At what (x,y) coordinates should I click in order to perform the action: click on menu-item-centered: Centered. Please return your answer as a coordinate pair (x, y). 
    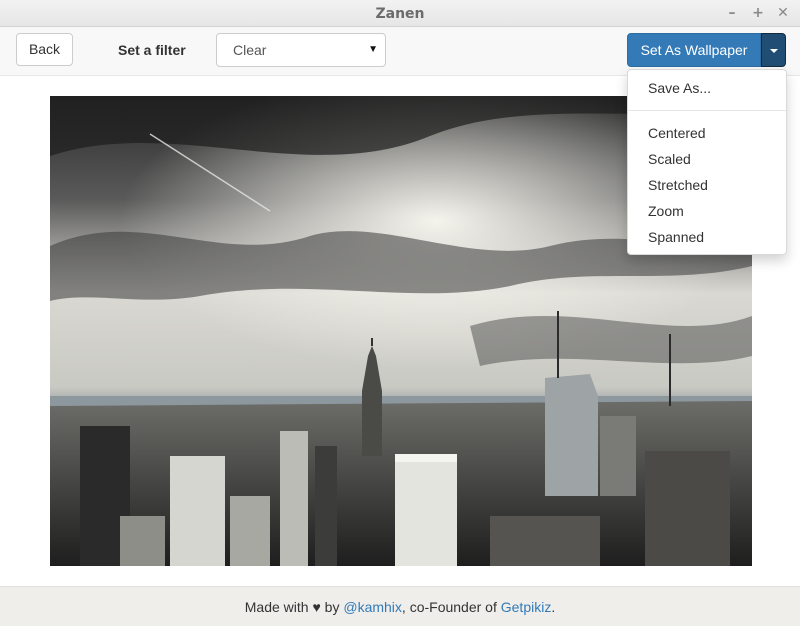
    Looking at the image, I should click on (707, 133).